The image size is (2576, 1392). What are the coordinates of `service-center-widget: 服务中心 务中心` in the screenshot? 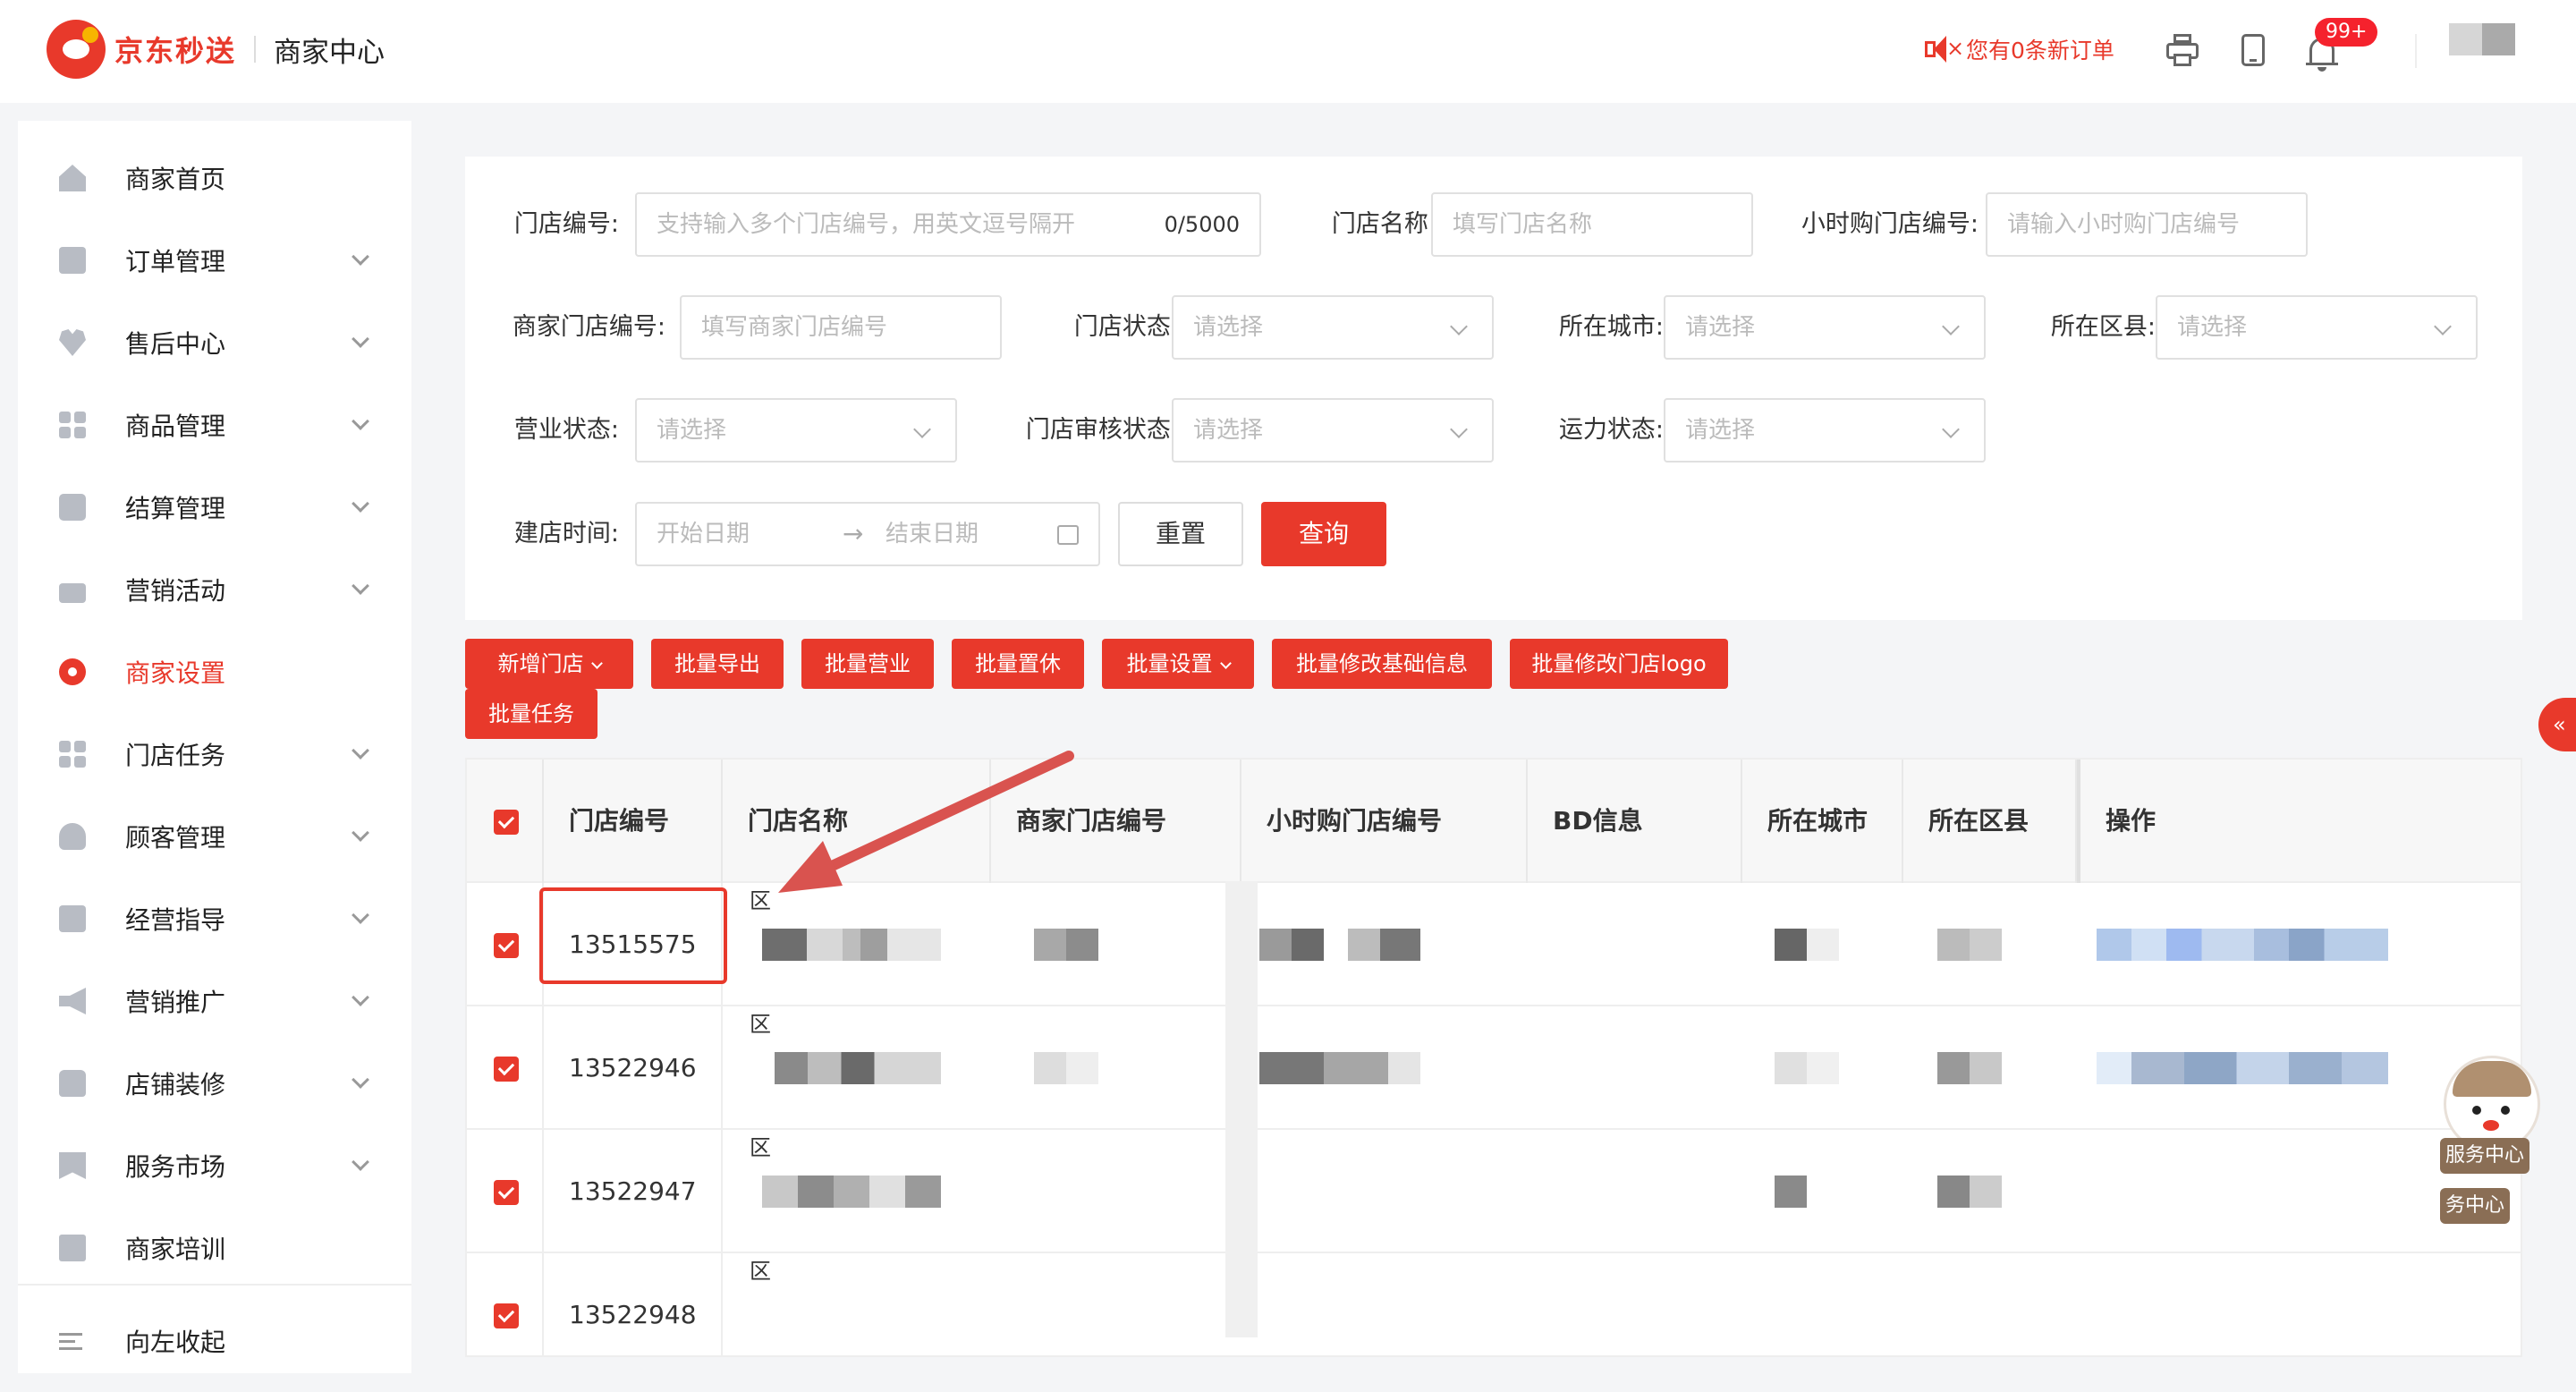 It's located at (2490, 1140).